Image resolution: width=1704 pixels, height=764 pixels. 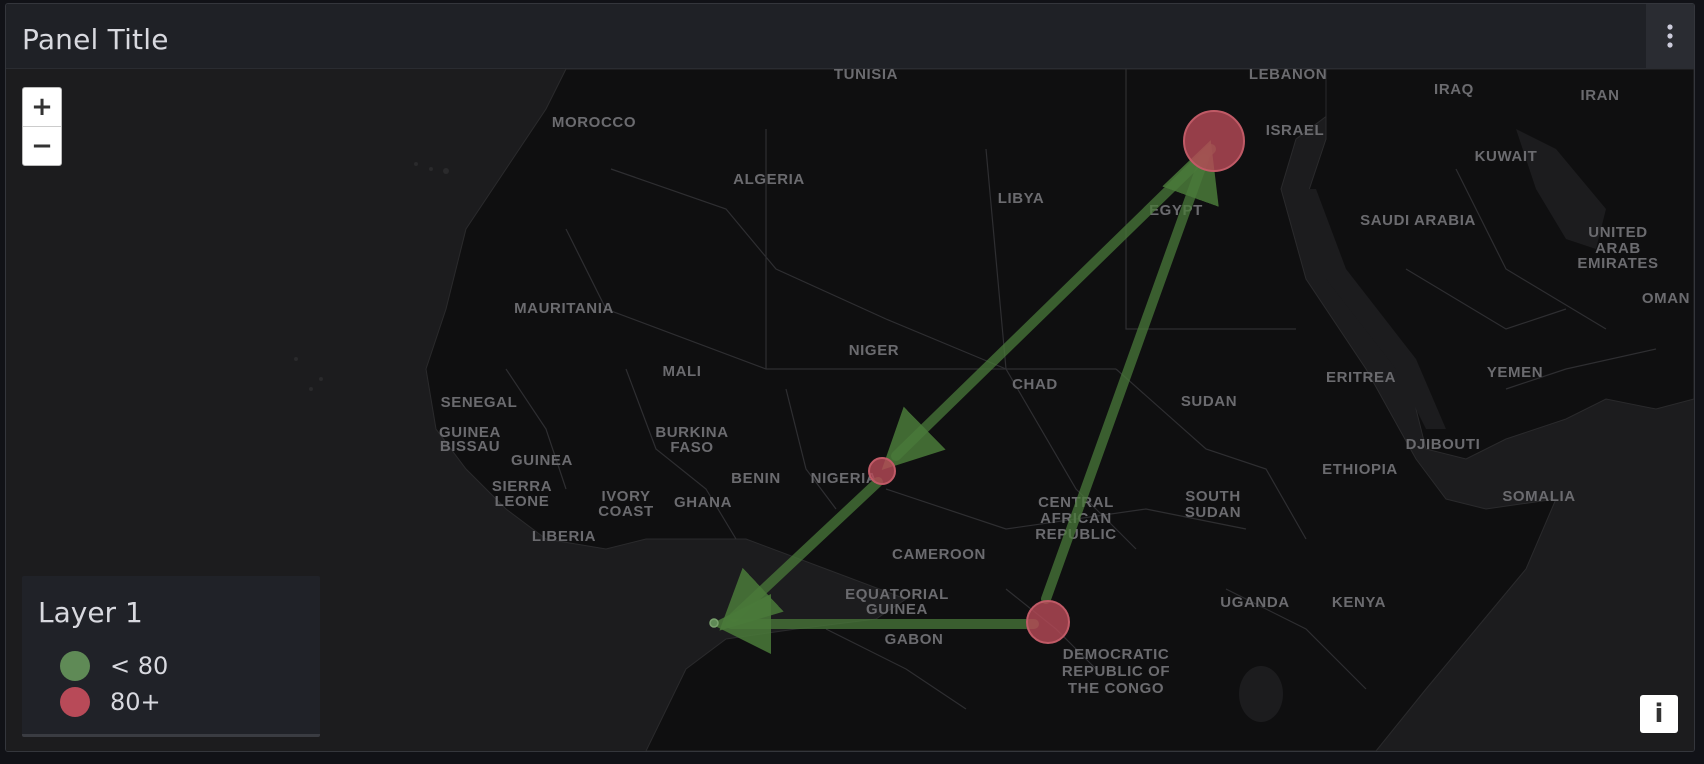 I want to click on label-benin: BENIN, so click(x=756, y=478).